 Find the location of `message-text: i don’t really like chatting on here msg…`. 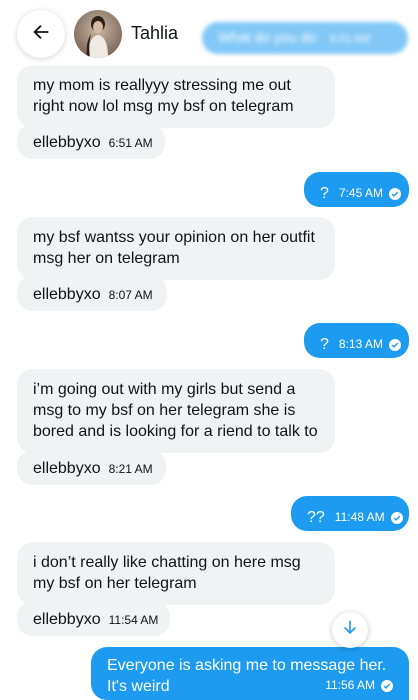

message-text: i don’t really like chatting on here msg… is located at coordinates (167, 573).